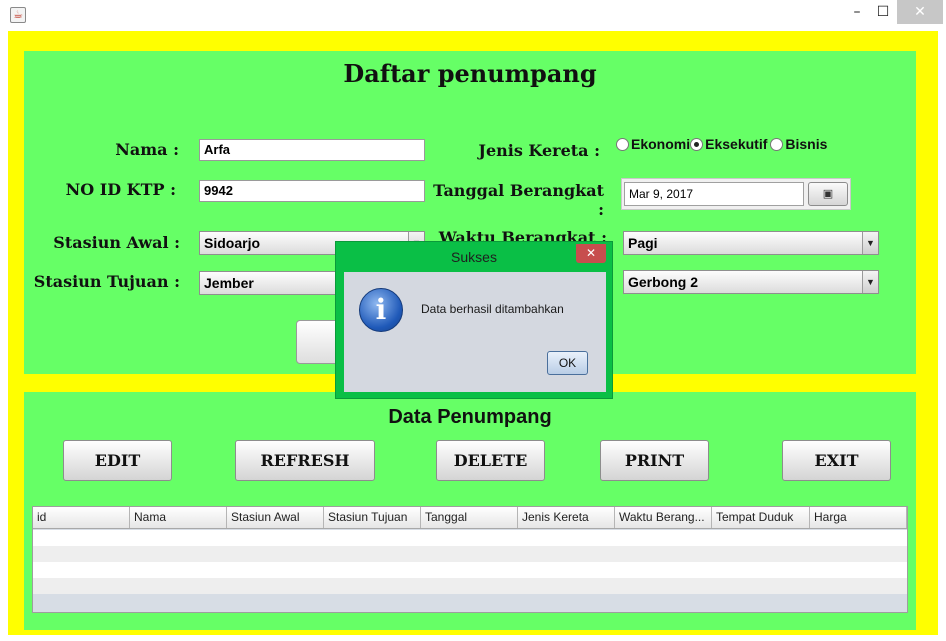  Describe the element at coordinates (714, 194) in the screenshot. I see `tanggal-input: Mar 9, 2017` at that location.